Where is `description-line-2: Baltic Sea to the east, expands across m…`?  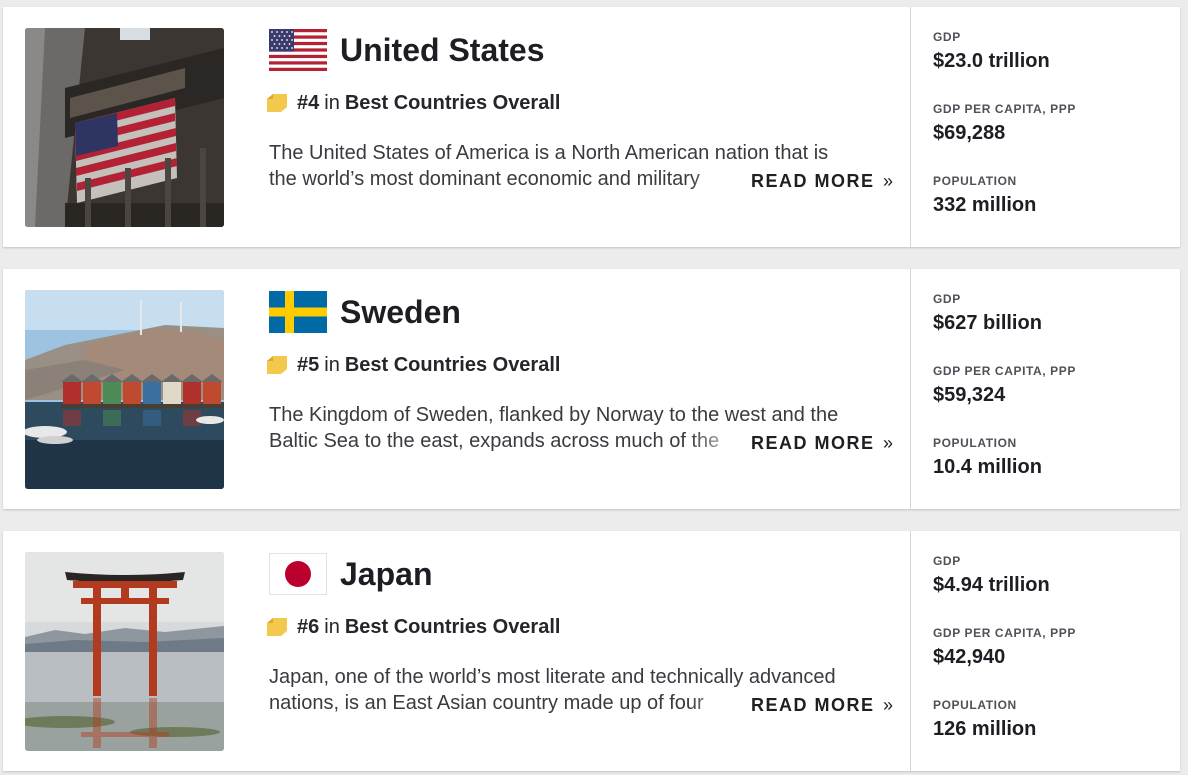 description-line-2: Baltic Sea to the east, expands across m… is located at coordinates (509, 441).